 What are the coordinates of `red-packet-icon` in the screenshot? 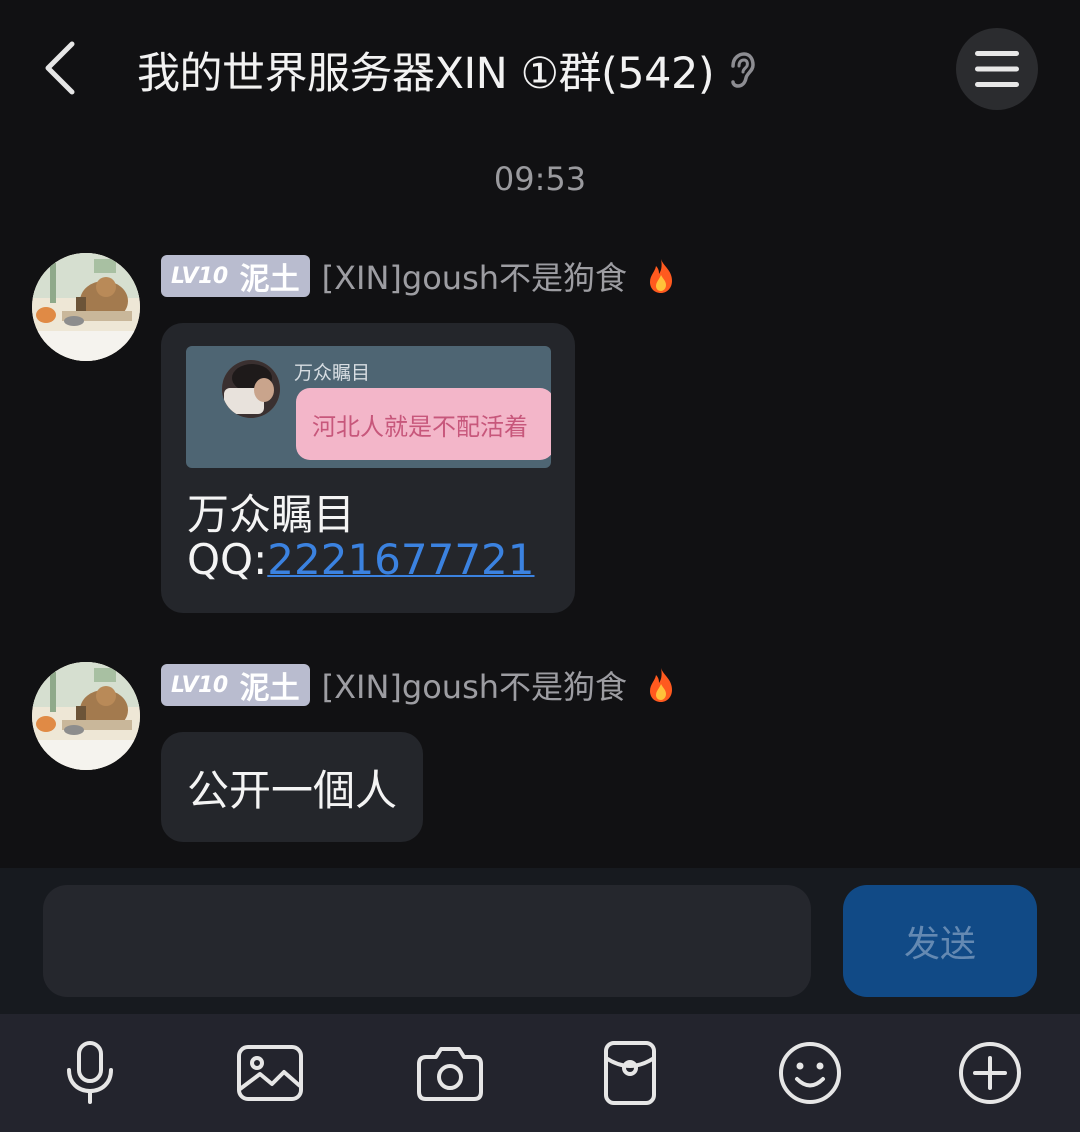 It's located at (630, 1073).